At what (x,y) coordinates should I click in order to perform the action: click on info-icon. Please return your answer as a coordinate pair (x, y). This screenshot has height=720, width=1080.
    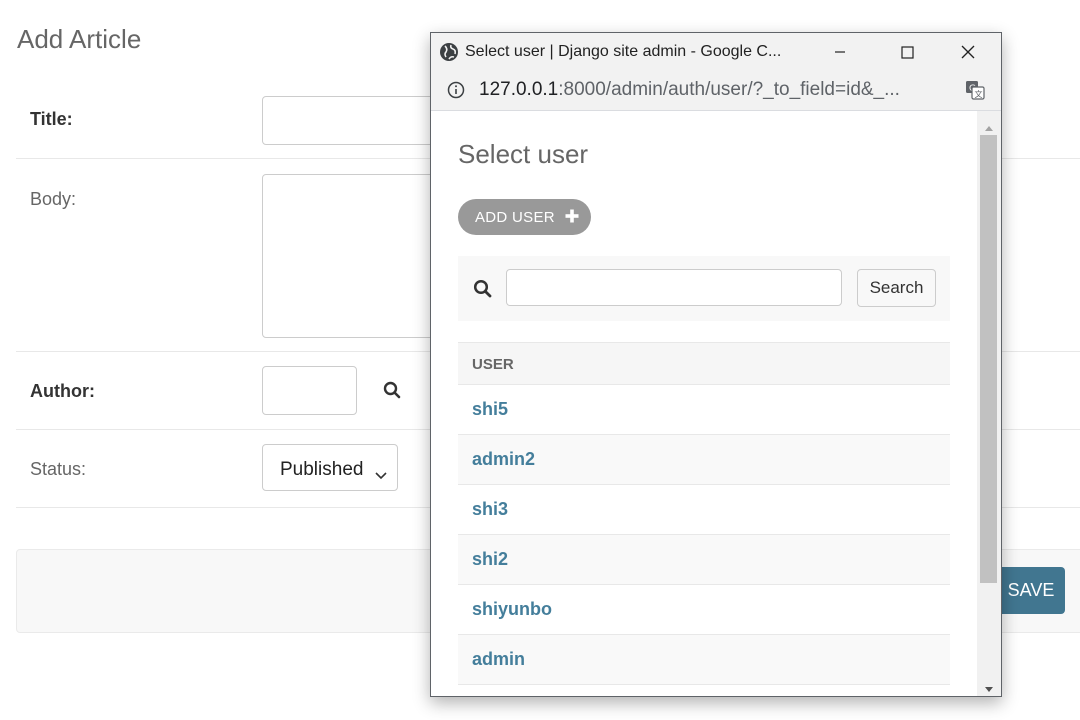
    Looking at the image, I should click on (456, 92).